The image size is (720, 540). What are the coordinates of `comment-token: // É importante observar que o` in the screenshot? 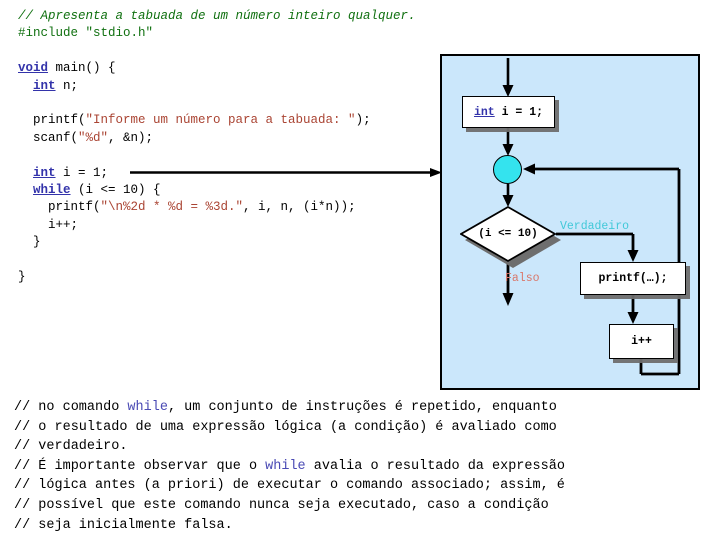 It's located at (140, 466).